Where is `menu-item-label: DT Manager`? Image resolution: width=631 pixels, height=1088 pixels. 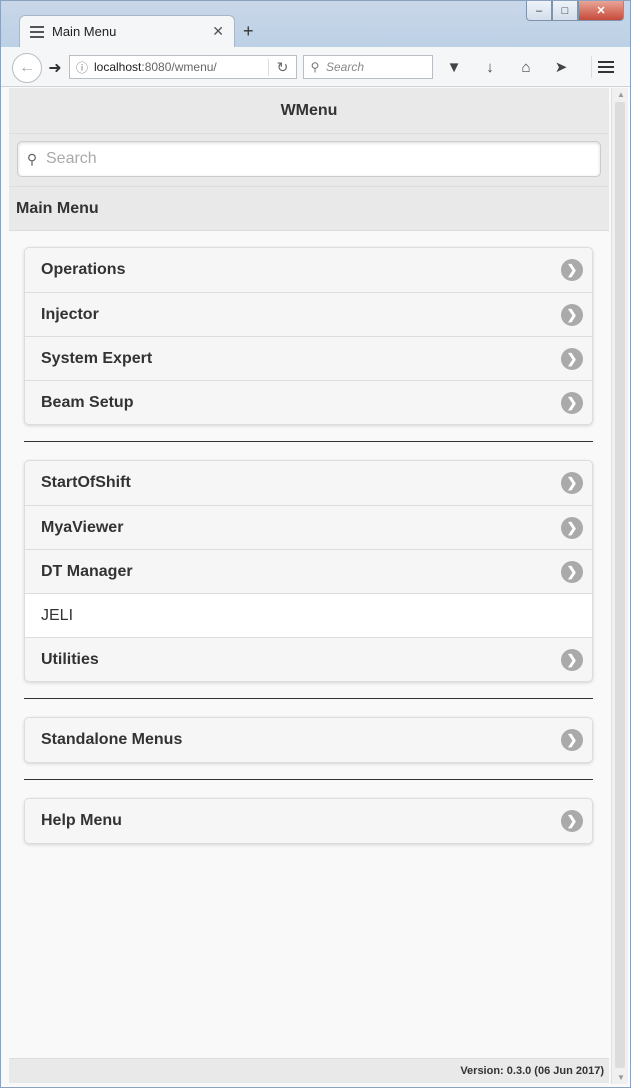
menu-item-label: DT Manager is located at coordinates (87, 571).